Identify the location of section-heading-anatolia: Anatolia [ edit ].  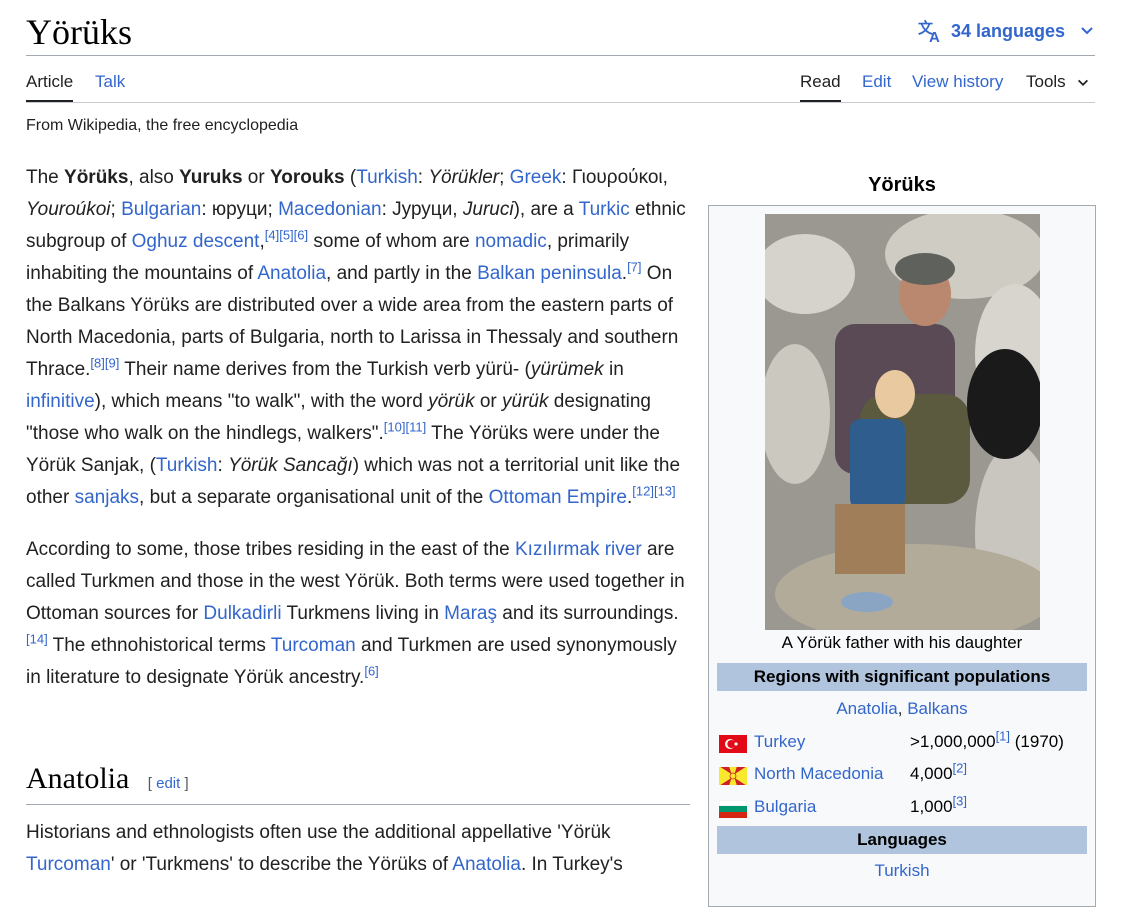
(358, 781).